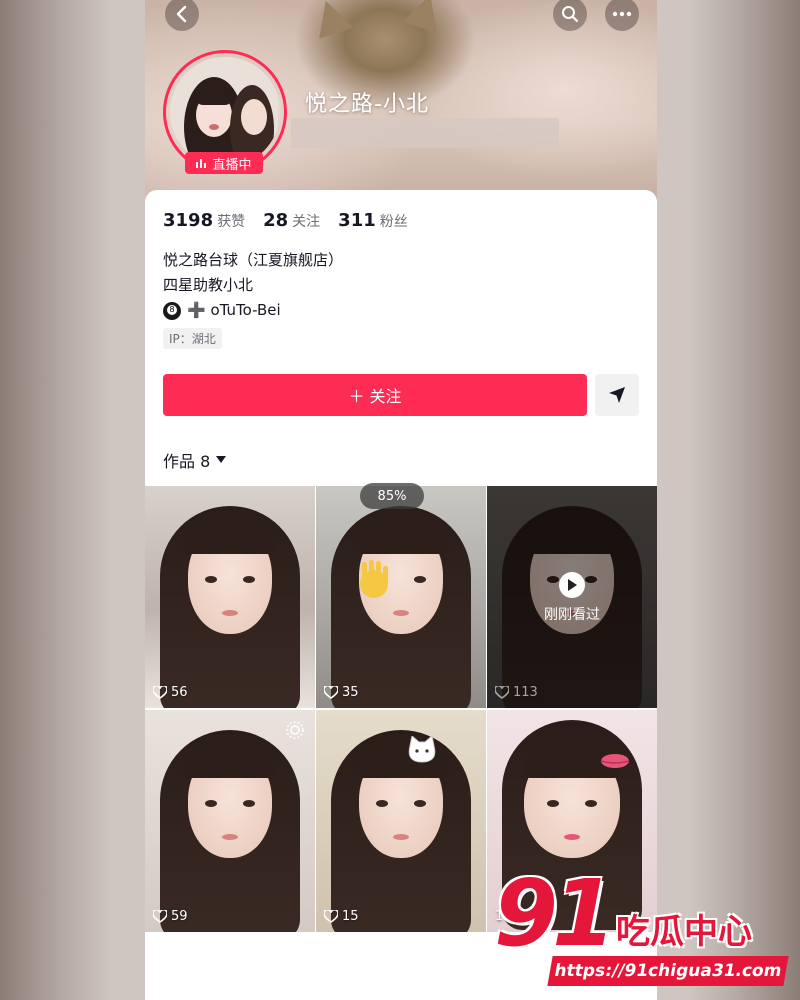  I want to click on bio: 悦之路台球（江夏旗舰店） 四星助教小北 ➕ oTuTo-Bei, so click(253, 285).